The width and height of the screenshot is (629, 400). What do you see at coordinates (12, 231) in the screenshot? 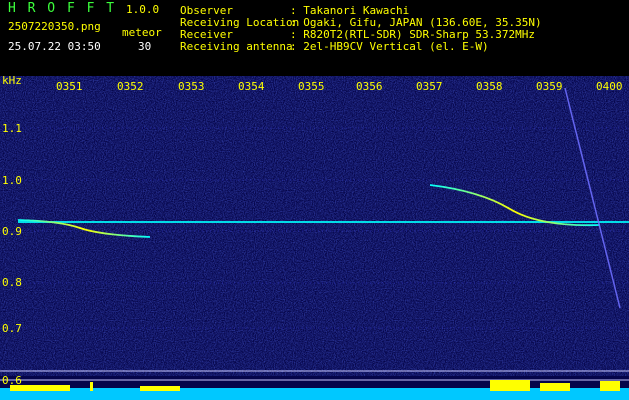
I see `y-tick-0-9: 0.9` at bounding box center [12, 231].